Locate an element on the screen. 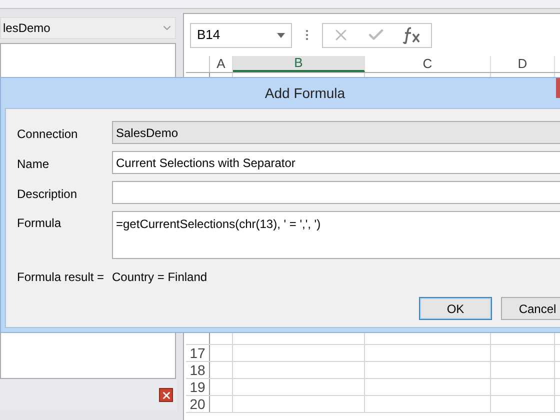 This screenshot has width=560, height=420. column-header: C is located at coordinates (428, 64).